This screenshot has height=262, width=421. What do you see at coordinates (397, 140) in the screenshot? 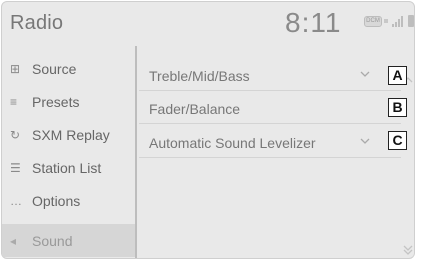
I see `callout-label-c: C` at bounding box center [397, 140].